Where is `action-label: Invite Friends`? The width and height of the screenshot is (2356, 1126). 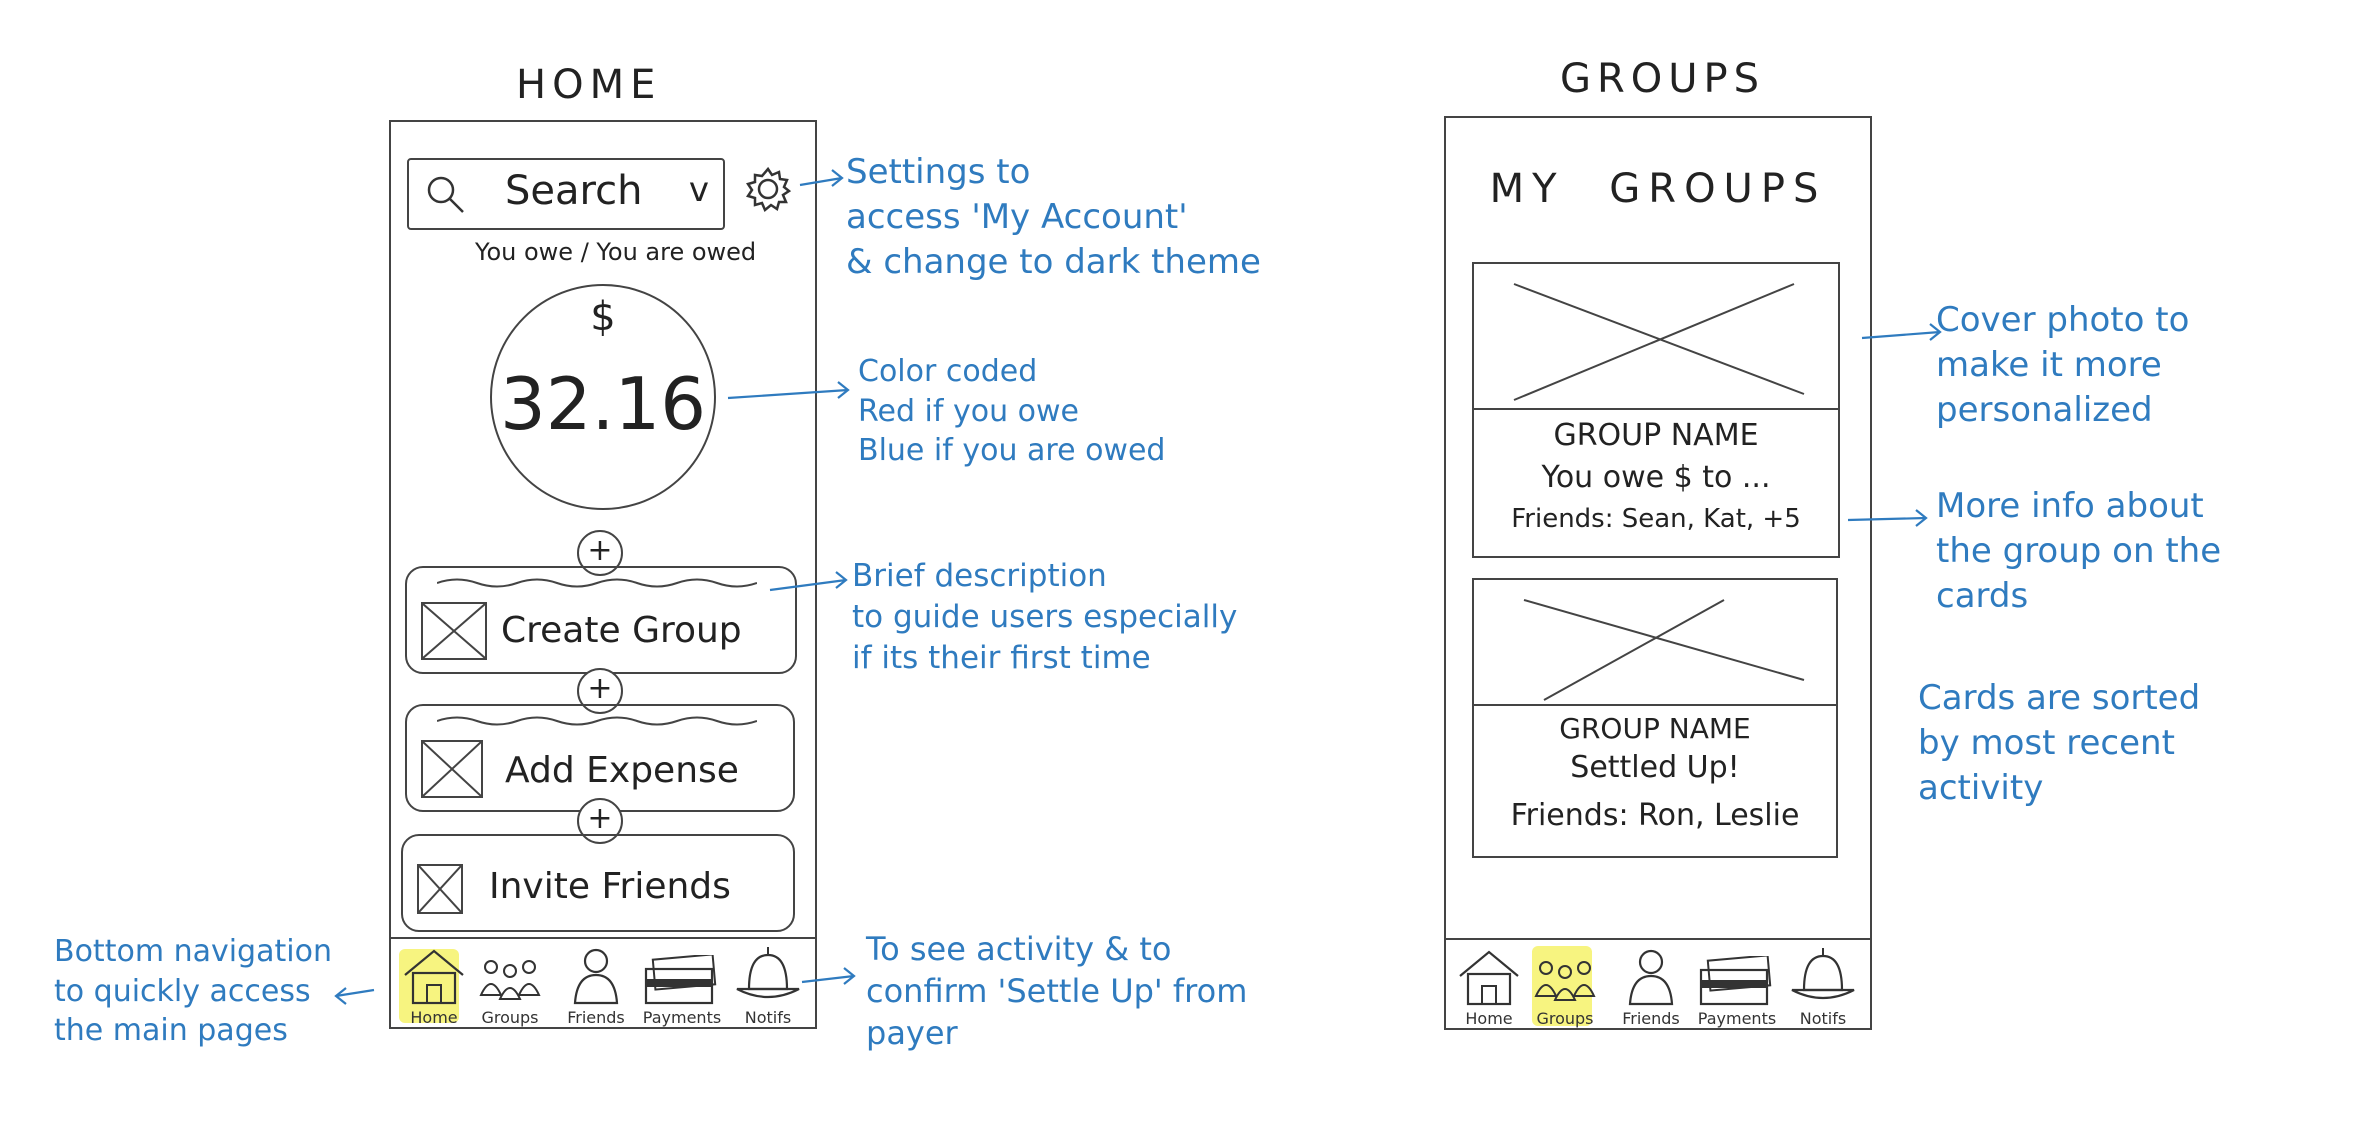
action-label: Invite Friends is located at coordinates (610, 886).